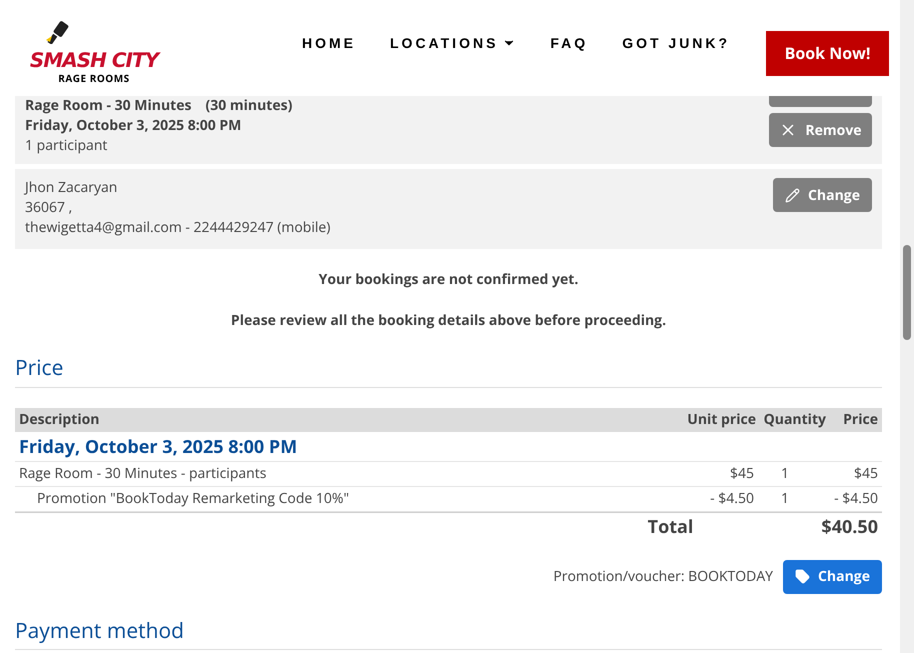 The image size is (914, 653). What do you see at coordinates (663, 576) in the screenshot?
I see `voucher-text: Promotion/voucher: BOOKTODAY` at bounding box center [663, 576].